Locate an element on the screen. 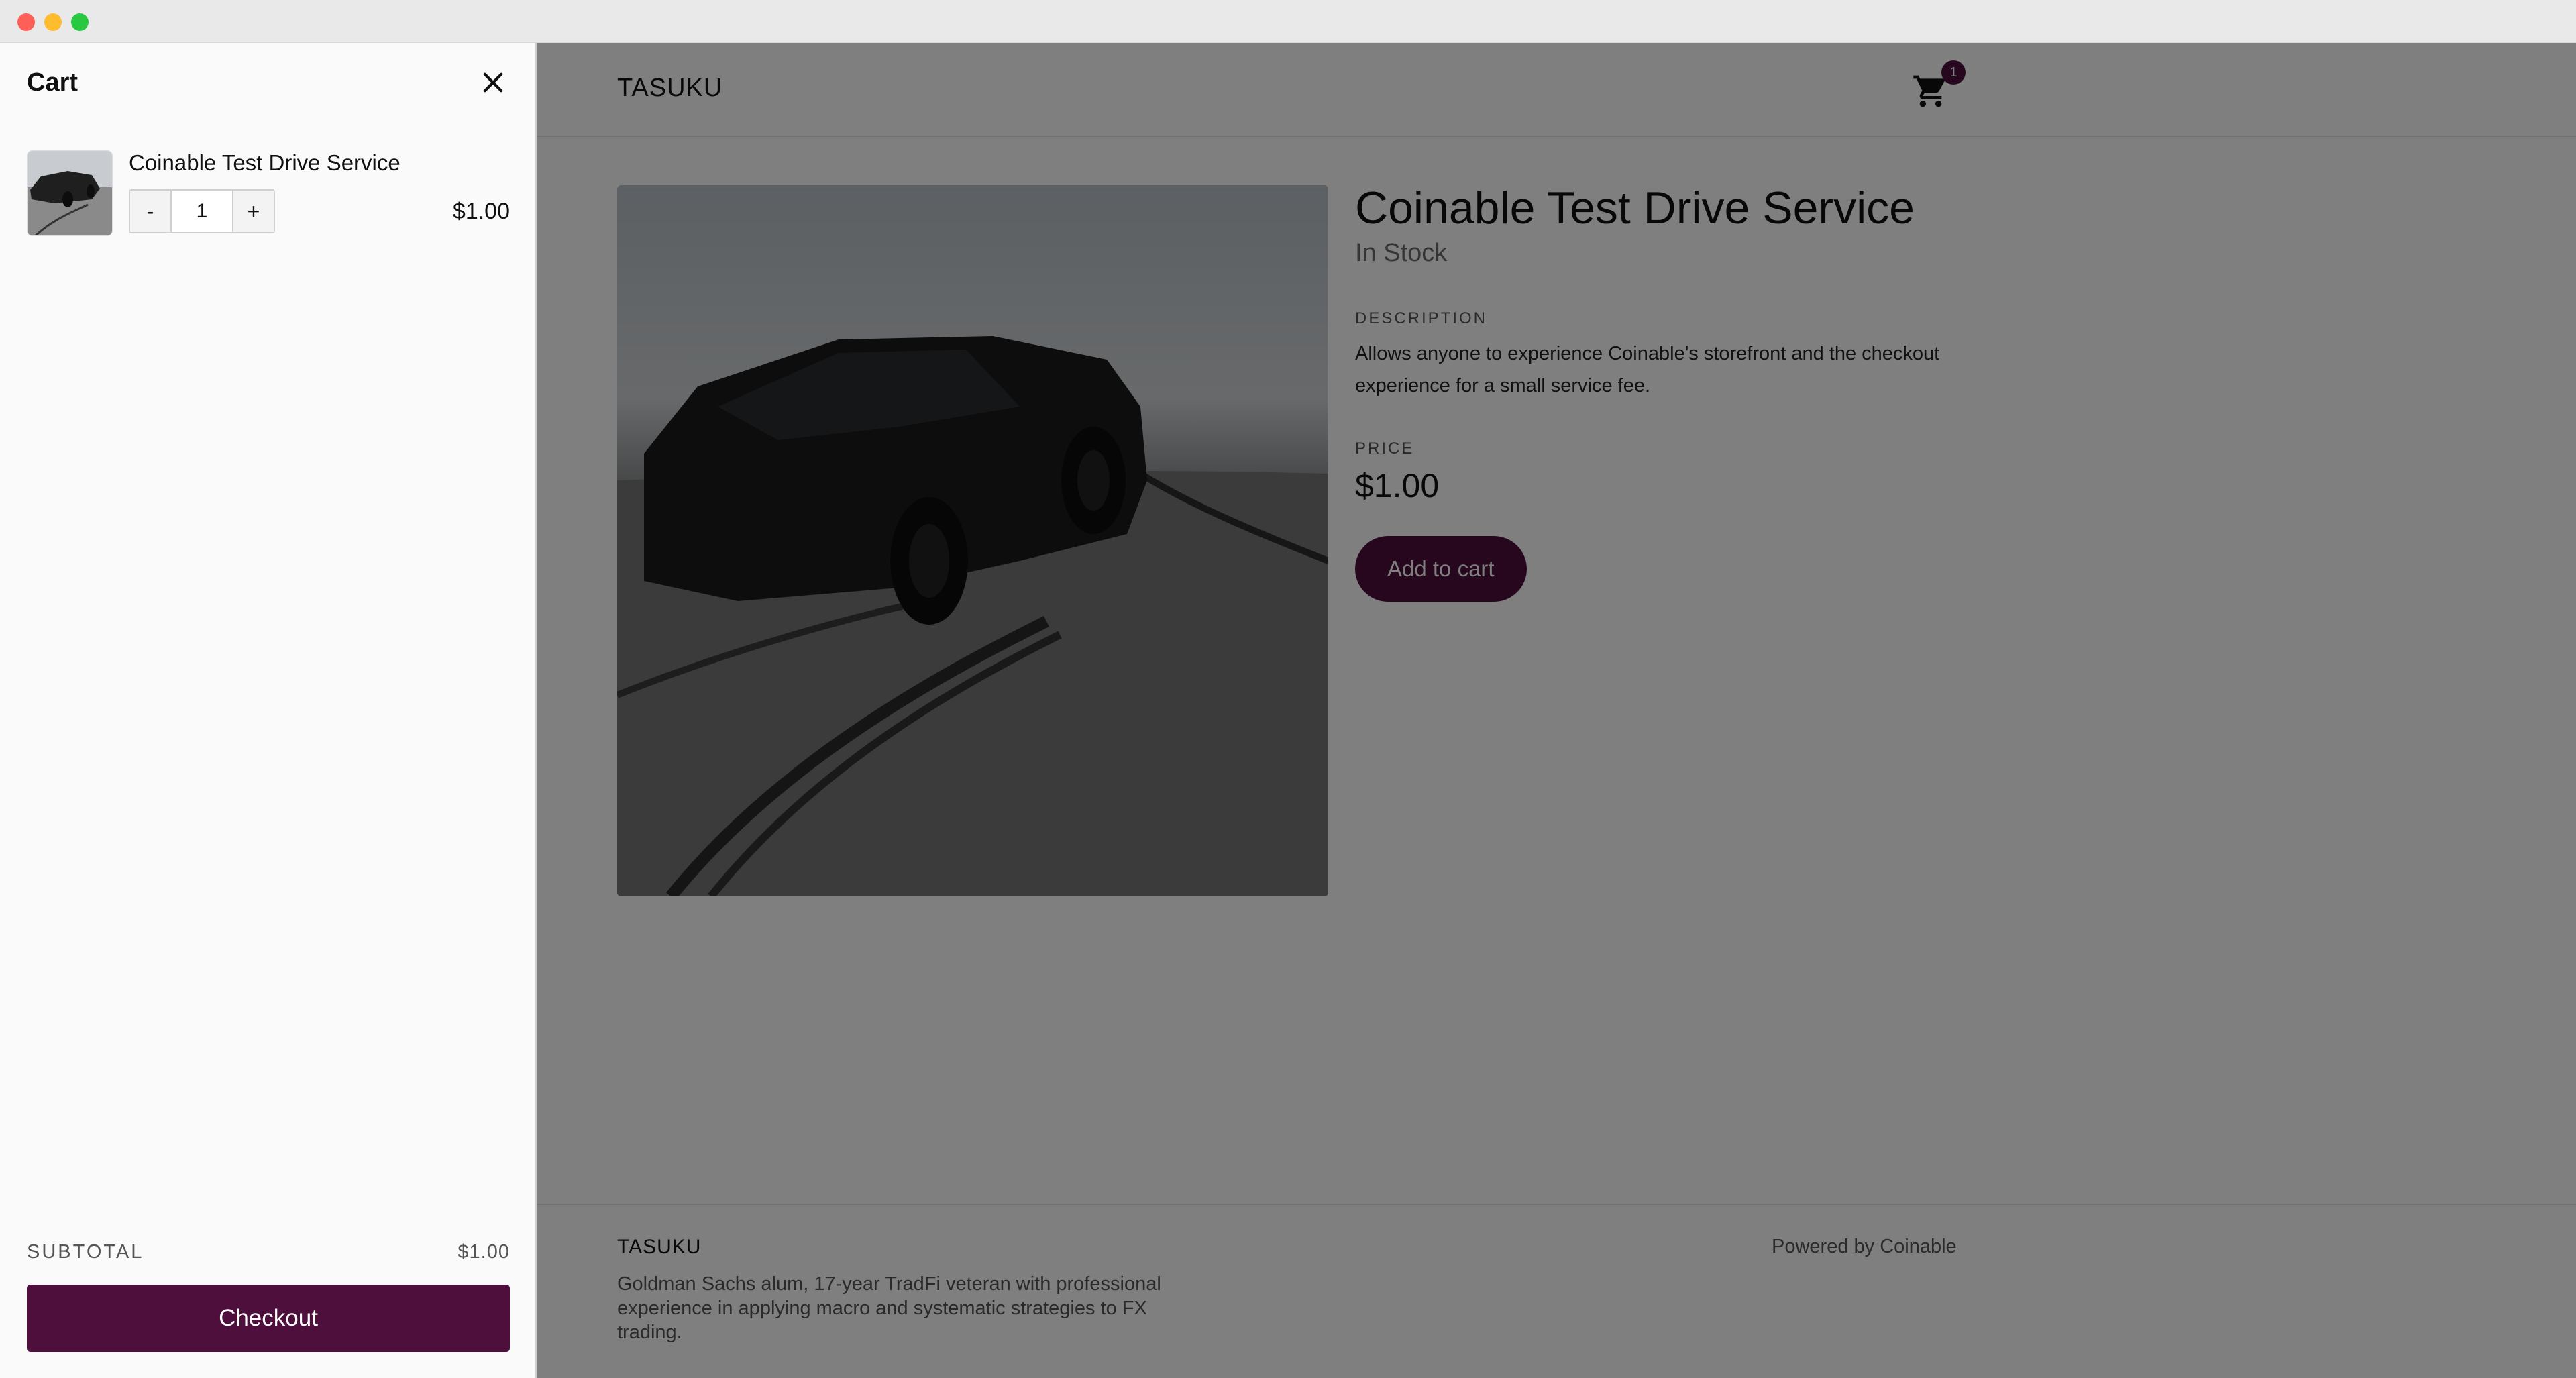  quantity-stepper: - 1 + is located at coordinates (202, 211).